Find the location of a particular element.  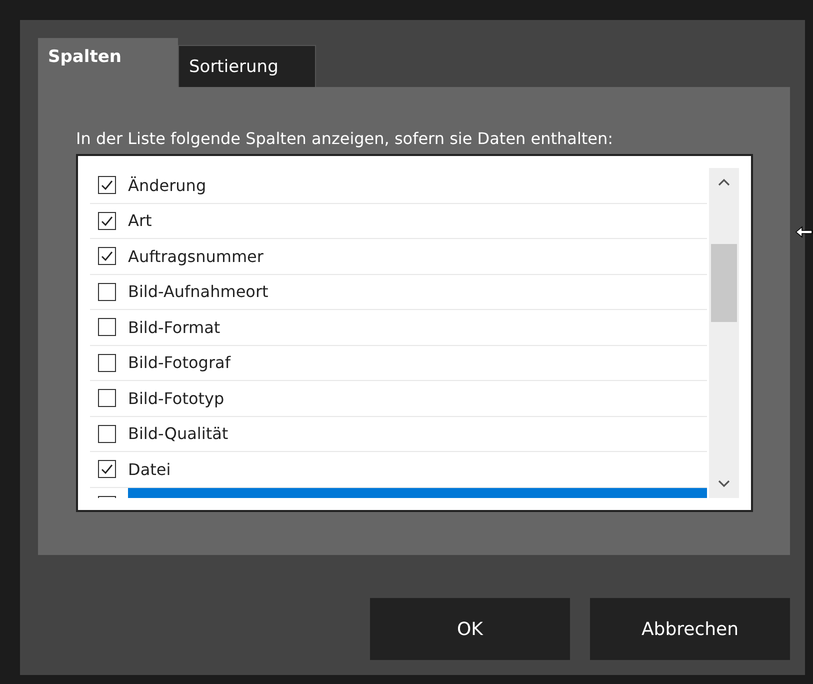

list-item: Bild-Fotograf is located at coordinates (398, 363).